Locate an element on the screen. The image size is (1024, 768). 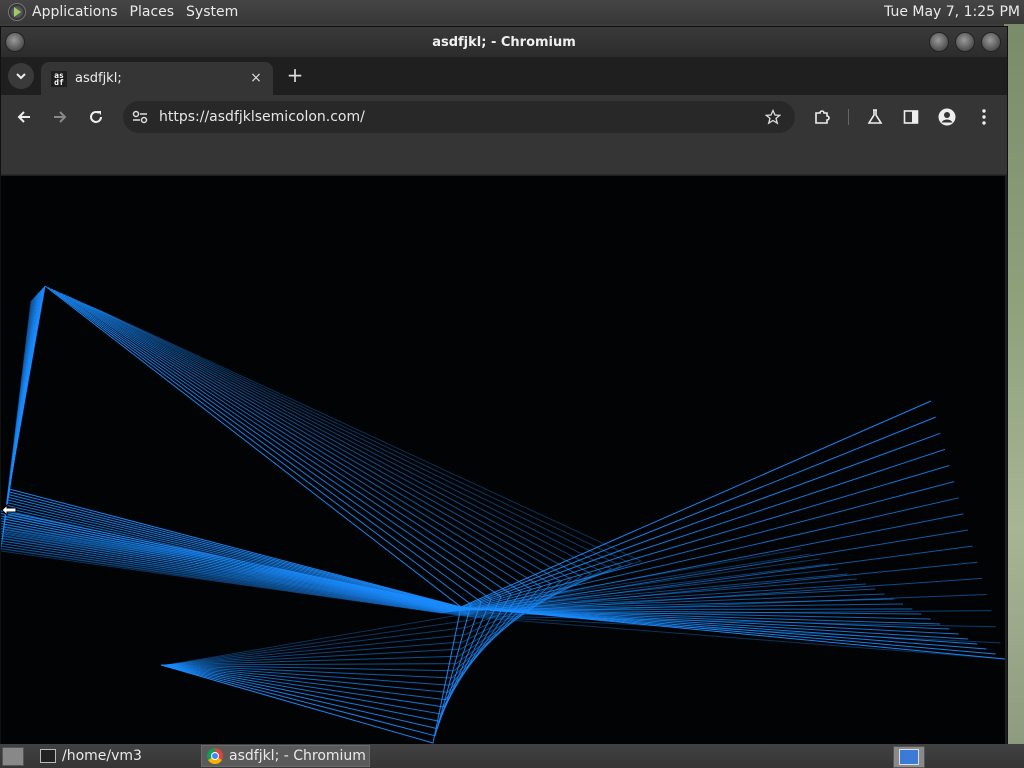
flask-icon is located at coordinates (875, 116).